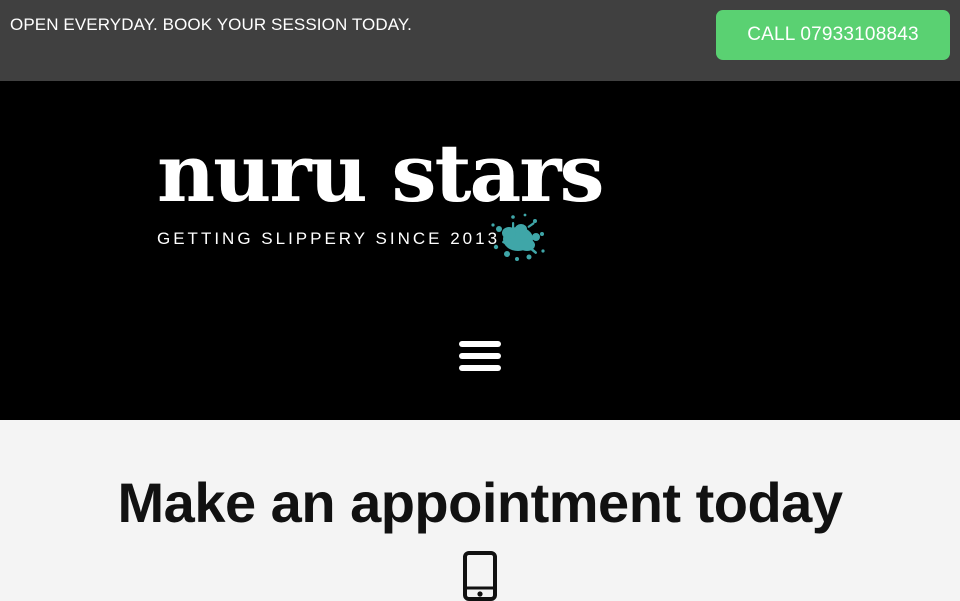 This screenshot has width=960, height=601. What do you see at coordinates (480, 502) in the screenshot?
I see `appointment-heading: Make an appointment today` at bounding box center [480, 502].